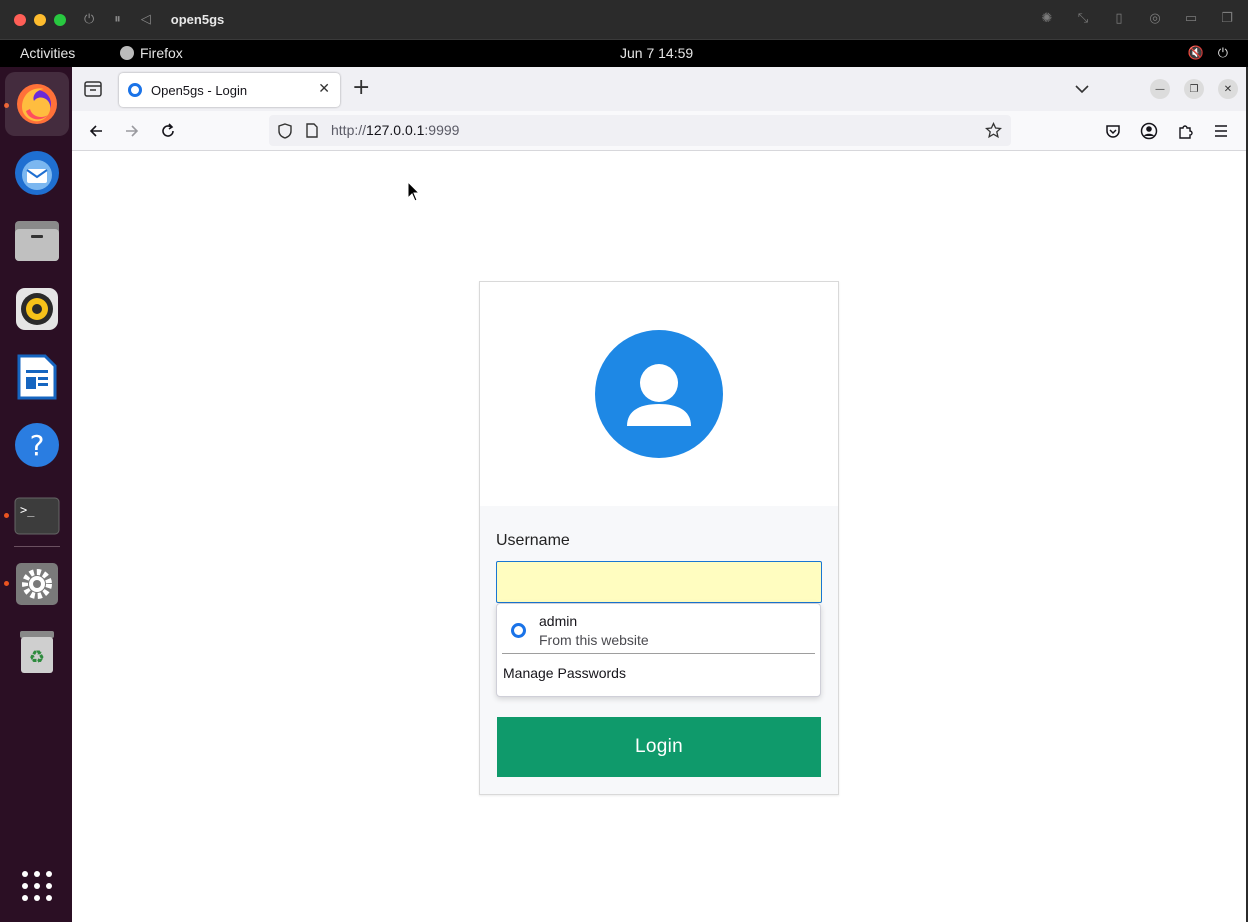 The height and width of the screenshot is (922, 1248). I want to click on files-icon, so click(37, 241).